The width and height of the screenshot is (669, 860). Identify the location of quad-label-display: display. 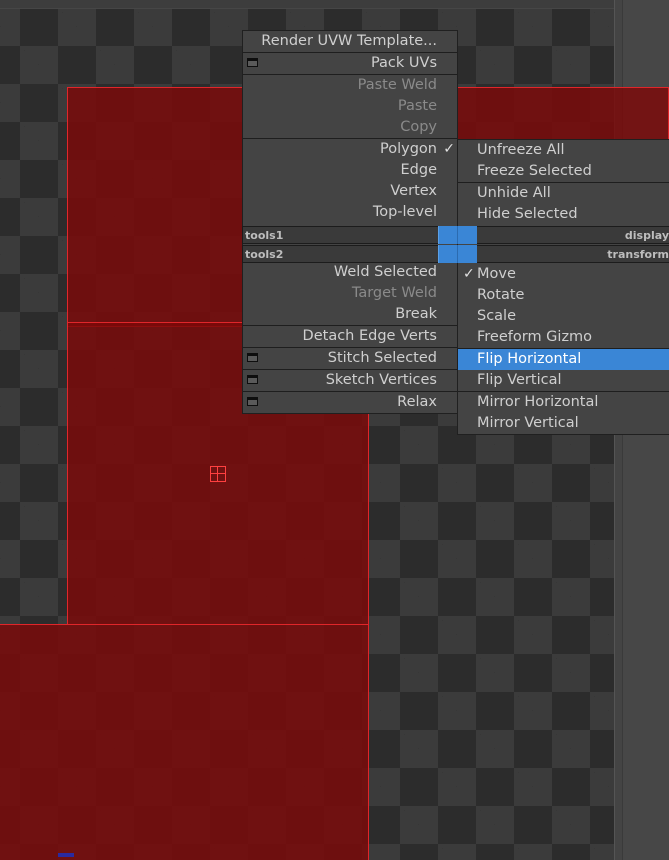
(572, 235).